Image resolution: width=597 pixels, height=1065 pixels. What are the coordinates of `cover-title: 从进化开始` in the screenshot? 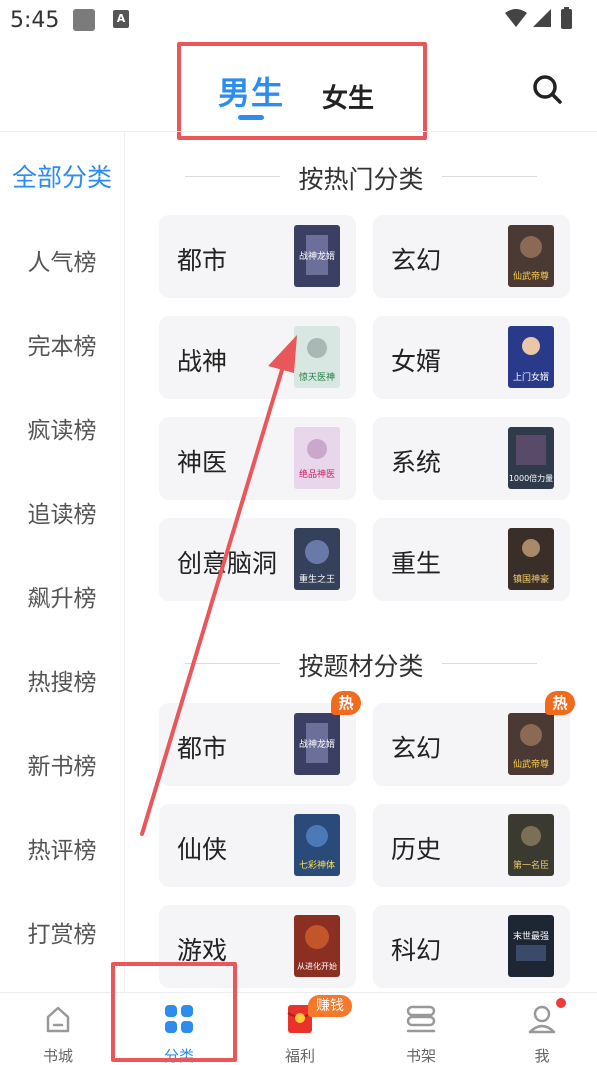 It's located at (317, 966).